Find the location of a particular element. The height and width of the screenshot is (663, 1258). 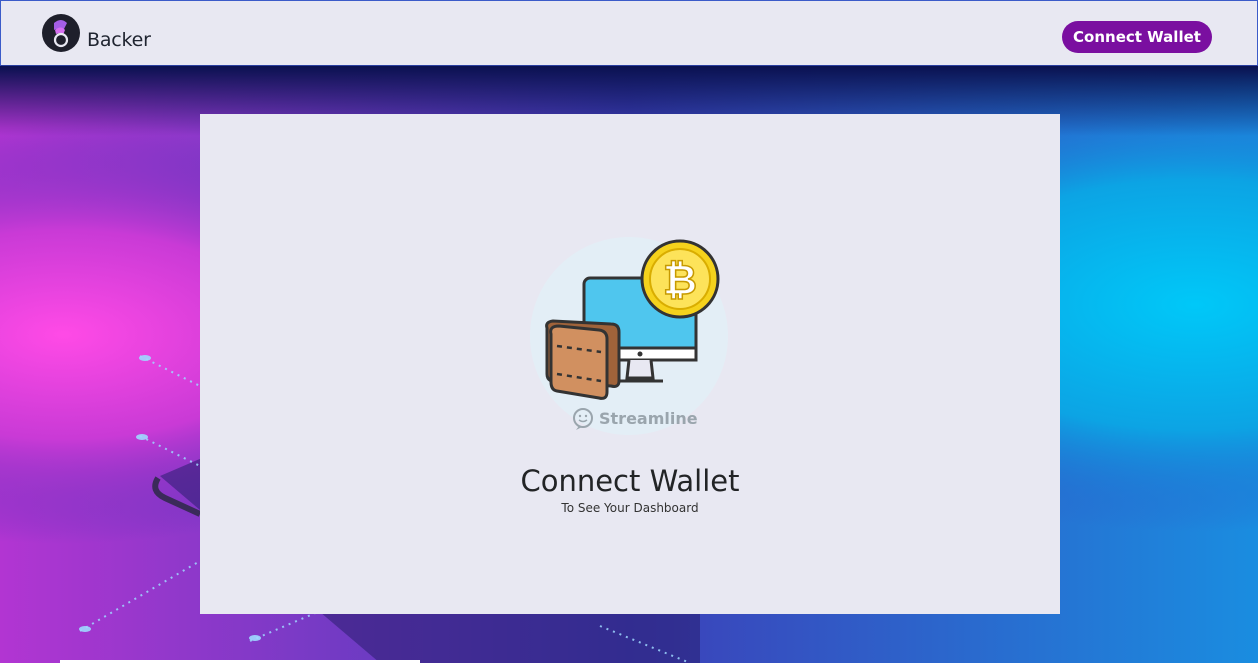

top-navbar: Backer Connect Wallet is located at coordinates (629, 33).